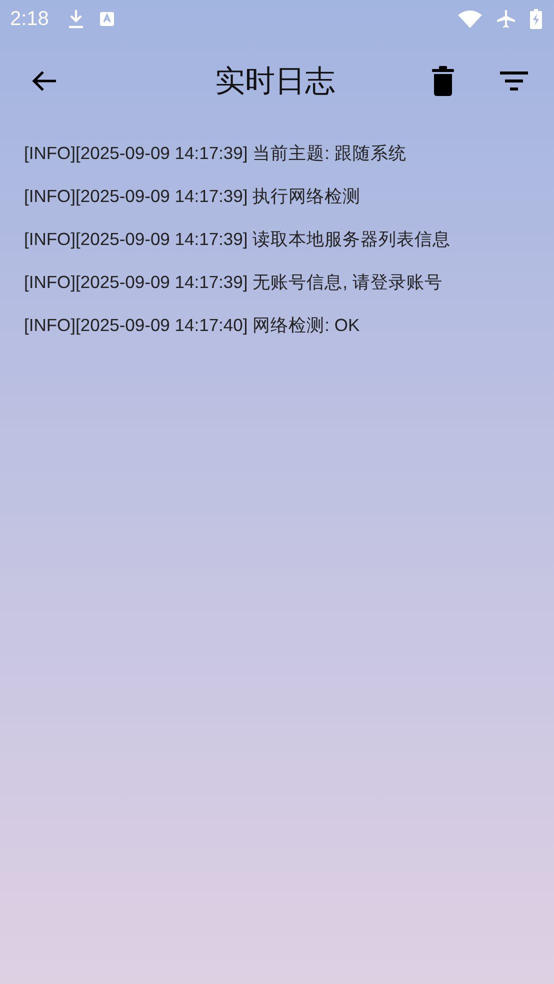 Image resolution: width=554 pixels, height=984 pixels. Describe the element at coordinates (44, 81) in the screenshot. I see `back-icon` at that location.